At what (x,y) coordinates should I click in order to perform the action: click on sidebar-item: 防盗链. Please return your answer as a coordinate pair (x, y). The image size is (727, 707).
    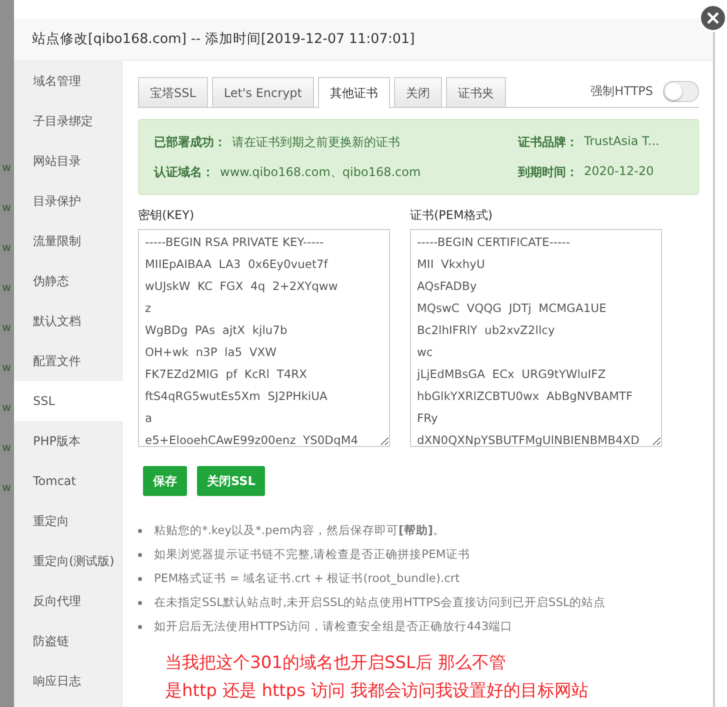
    Looking at the image, I should click on (68, 641).